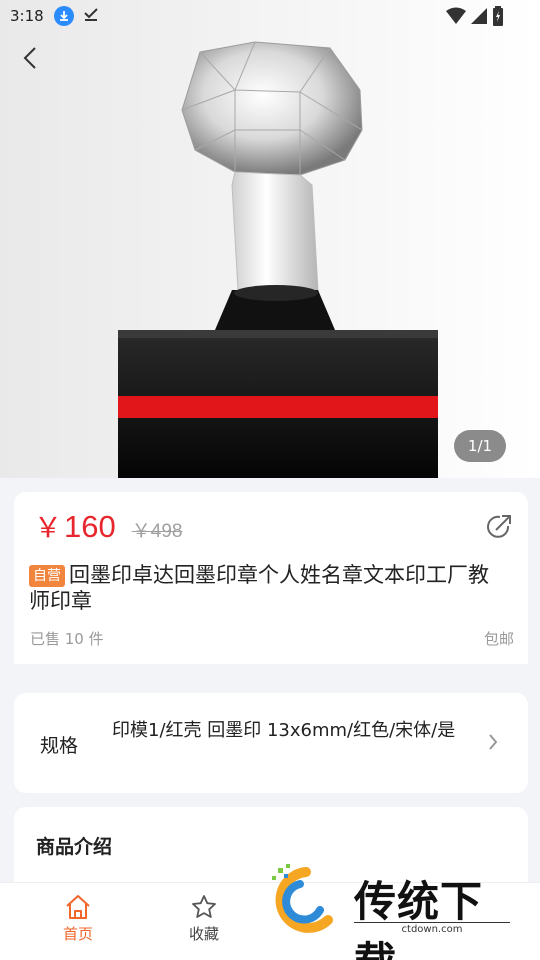  I want to click on watermark: 传统下载 ctdown.com, so click(391, 911).